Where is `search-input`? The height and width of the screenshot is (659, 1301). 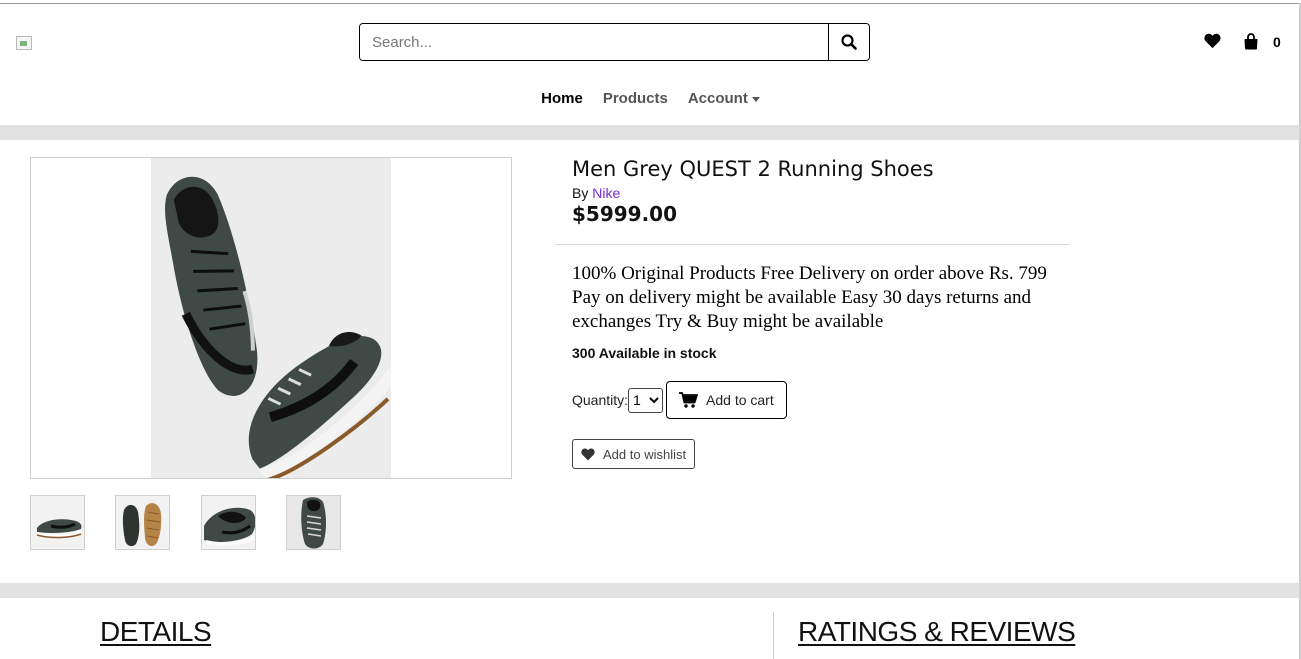
search-input is located at coordinates (594, 42).